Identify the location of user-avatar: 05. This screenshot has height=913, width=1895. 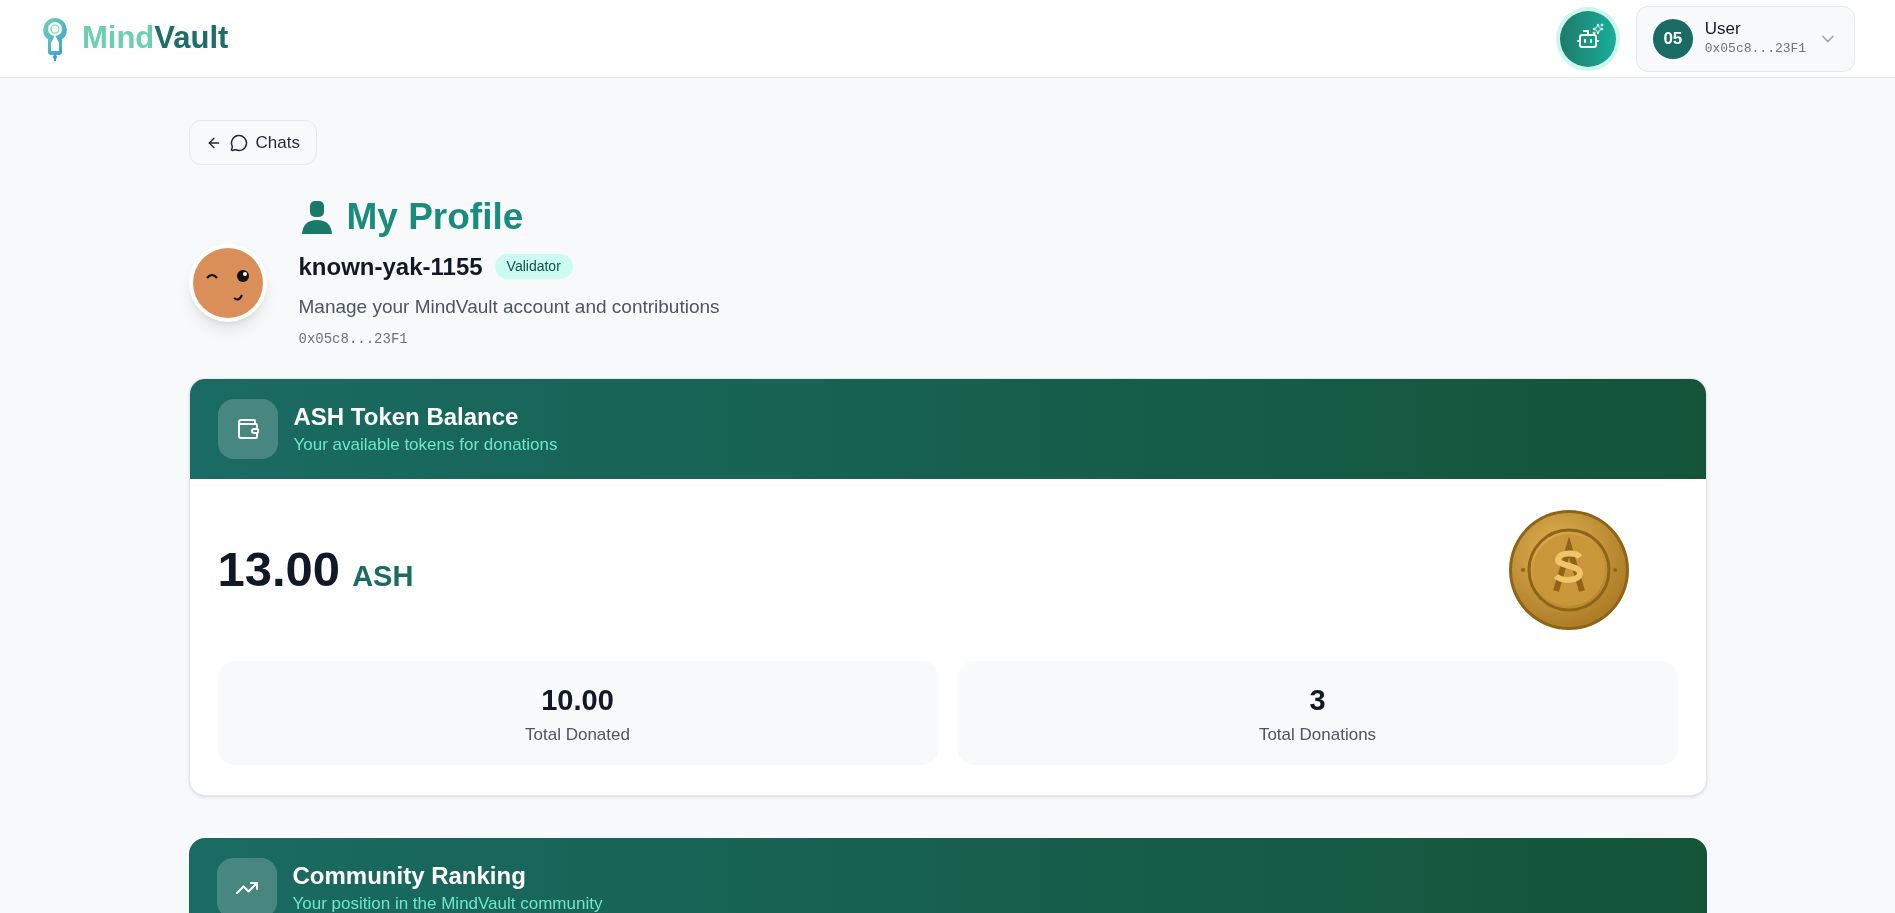
(1673, 38).